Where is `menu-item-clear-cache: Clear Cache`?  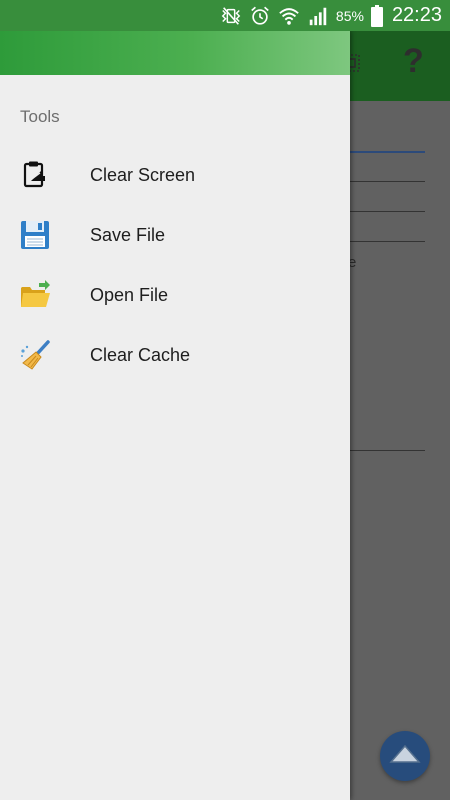 menu-item-clear-cache: Clear Cache is located at coordinates (175, 355).